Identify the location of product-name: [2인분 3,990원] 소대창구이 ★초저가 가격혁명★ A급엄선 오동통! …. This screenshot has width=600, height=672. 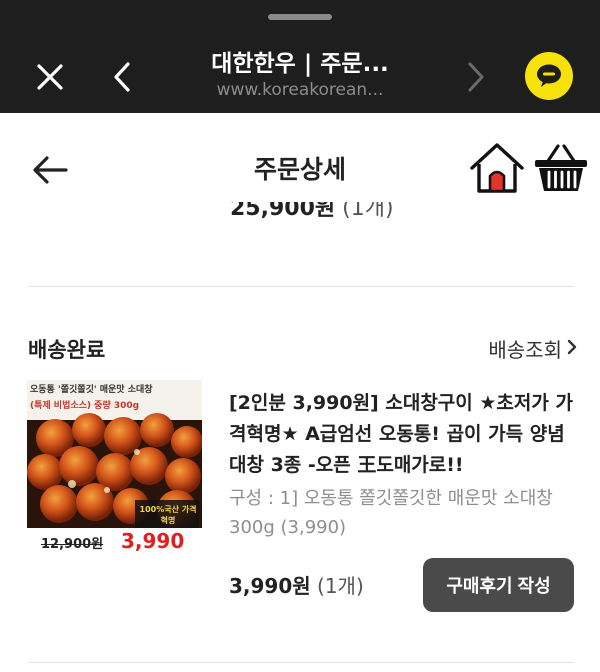
(404, 434).